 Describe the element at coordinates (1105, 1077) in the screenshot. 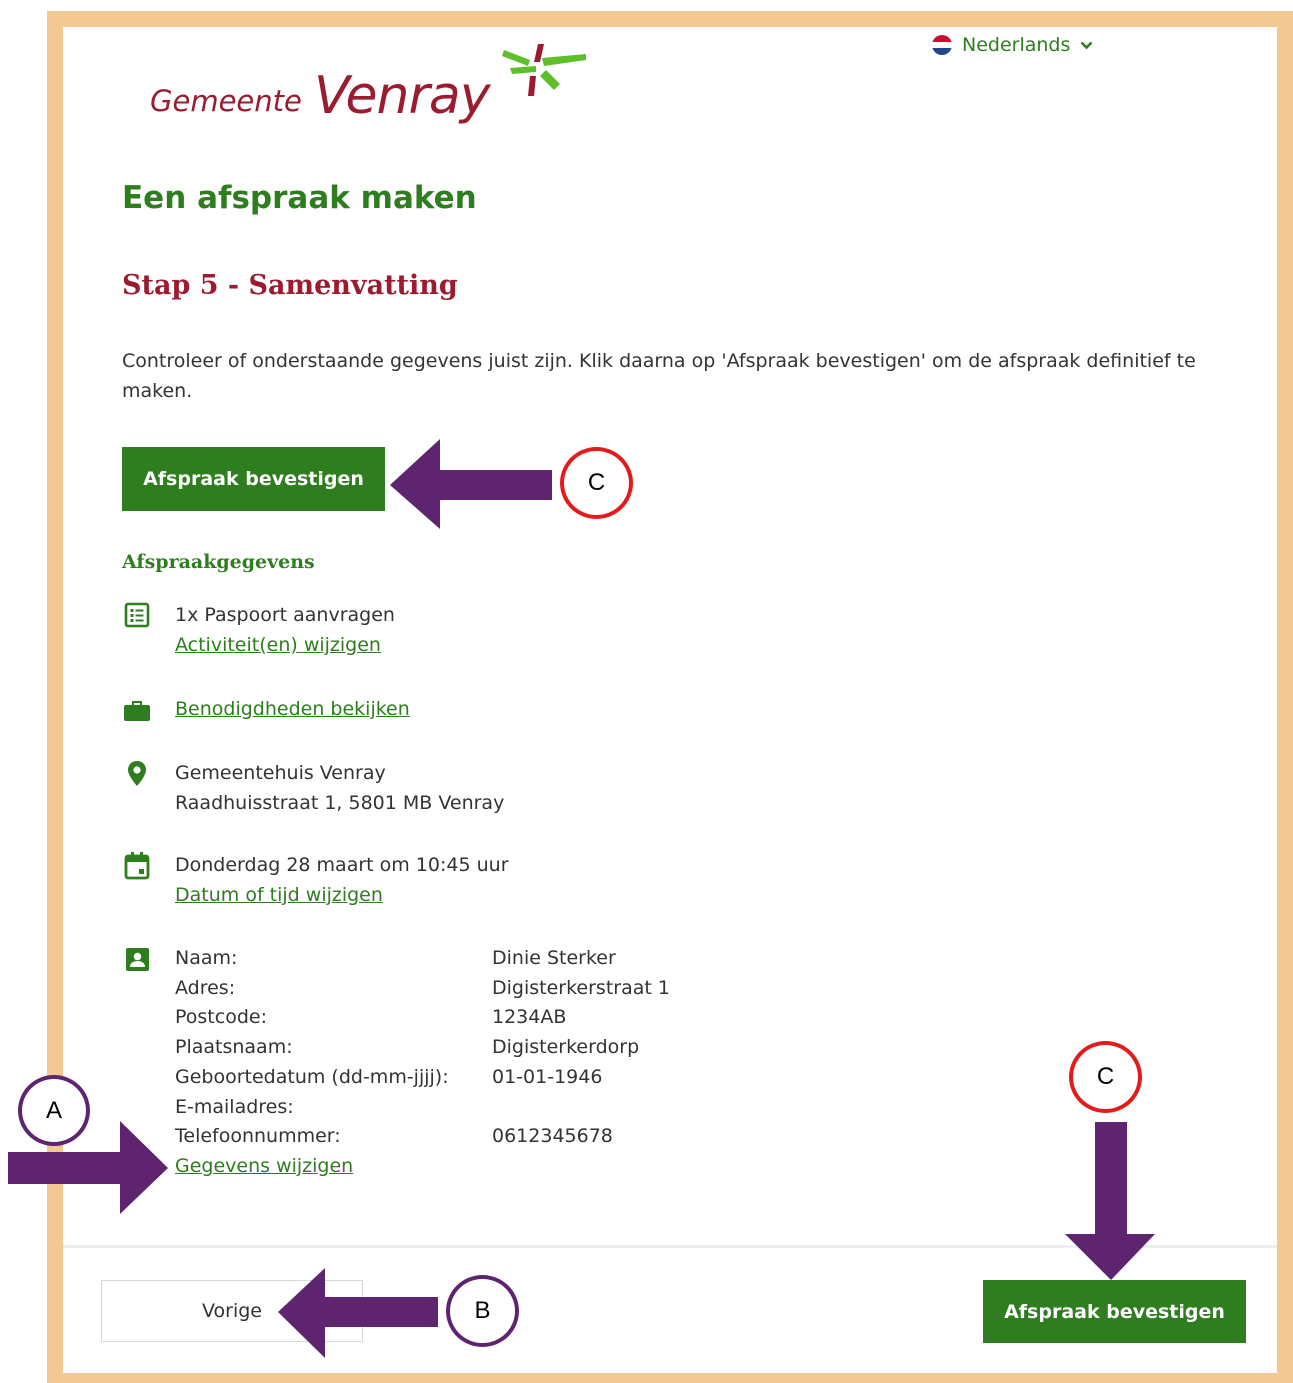

I see `annotation-marker-c-bottom: C` at that location.